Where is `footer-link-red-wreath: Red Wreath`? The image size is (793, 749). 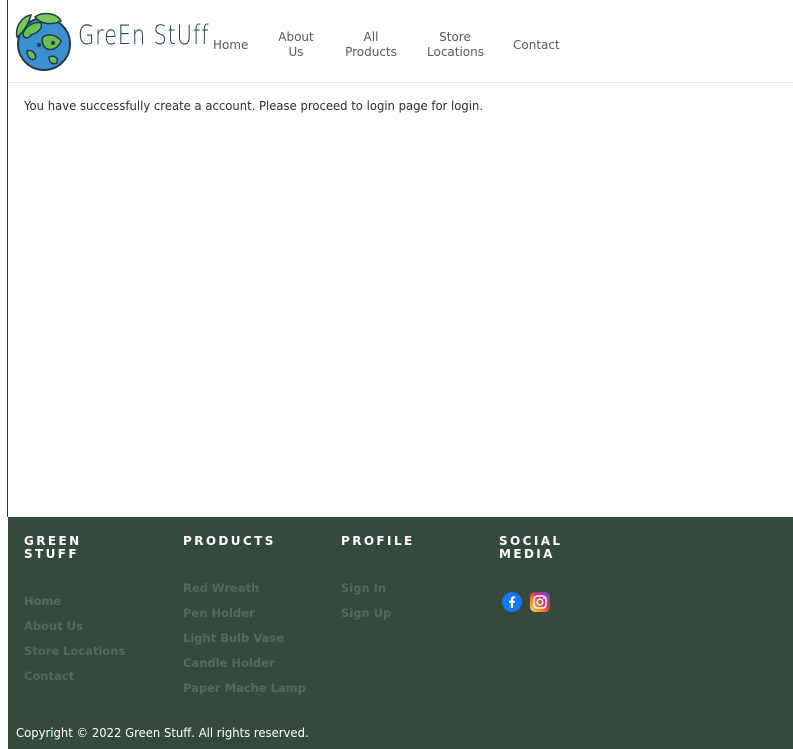 footer-link-red-wreath: Red Wreath is located at coordinates (244, 588).